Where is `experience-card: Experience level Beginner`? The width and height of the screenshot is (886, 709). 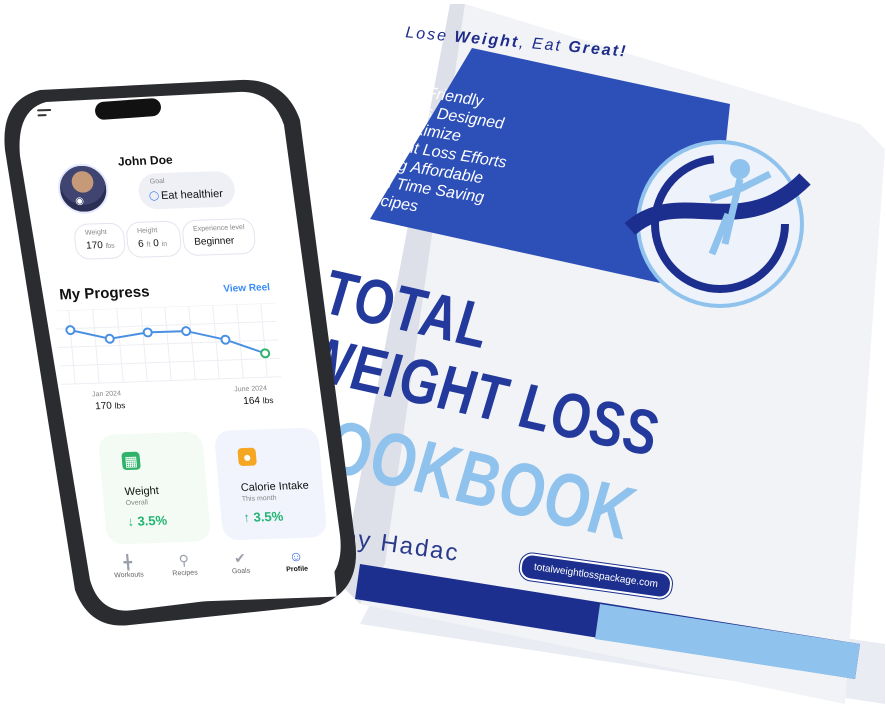 experience-card: Experience level Beginner is located at coordinates (219, 237).